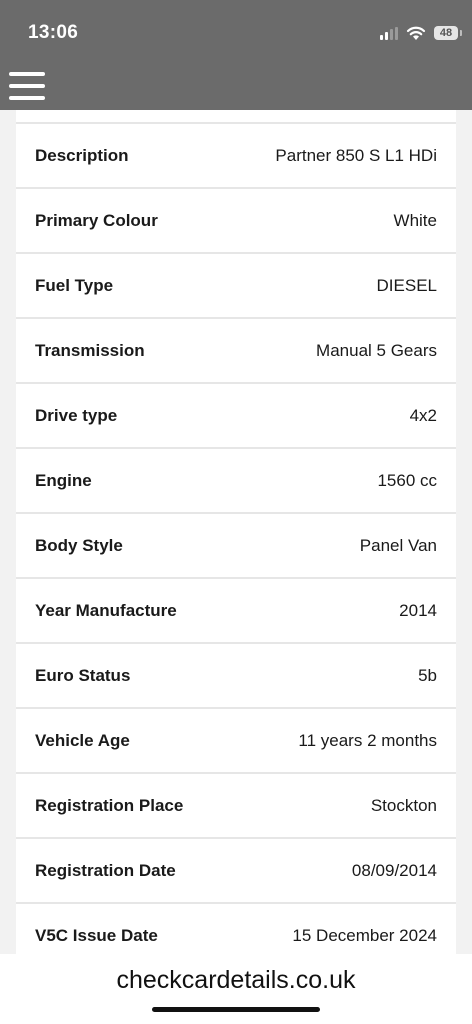  I want to click on hamburger-menu-icon, so click(27, 86).